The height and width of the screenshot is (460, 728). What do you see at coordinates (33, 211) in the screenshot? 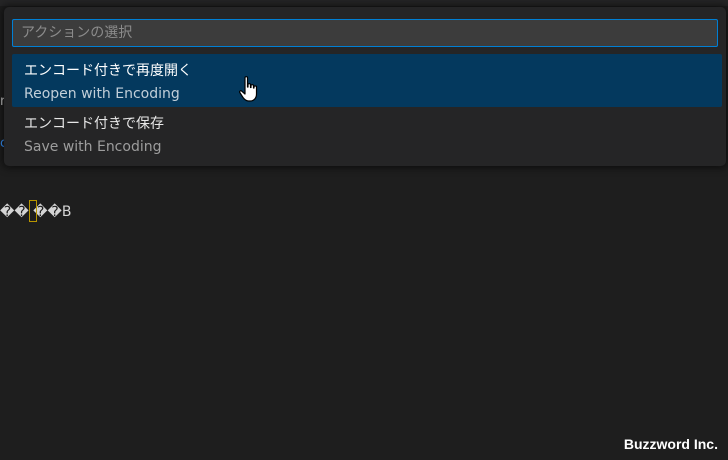
I see `bracket-highlight` at bounding box center [33, 211].